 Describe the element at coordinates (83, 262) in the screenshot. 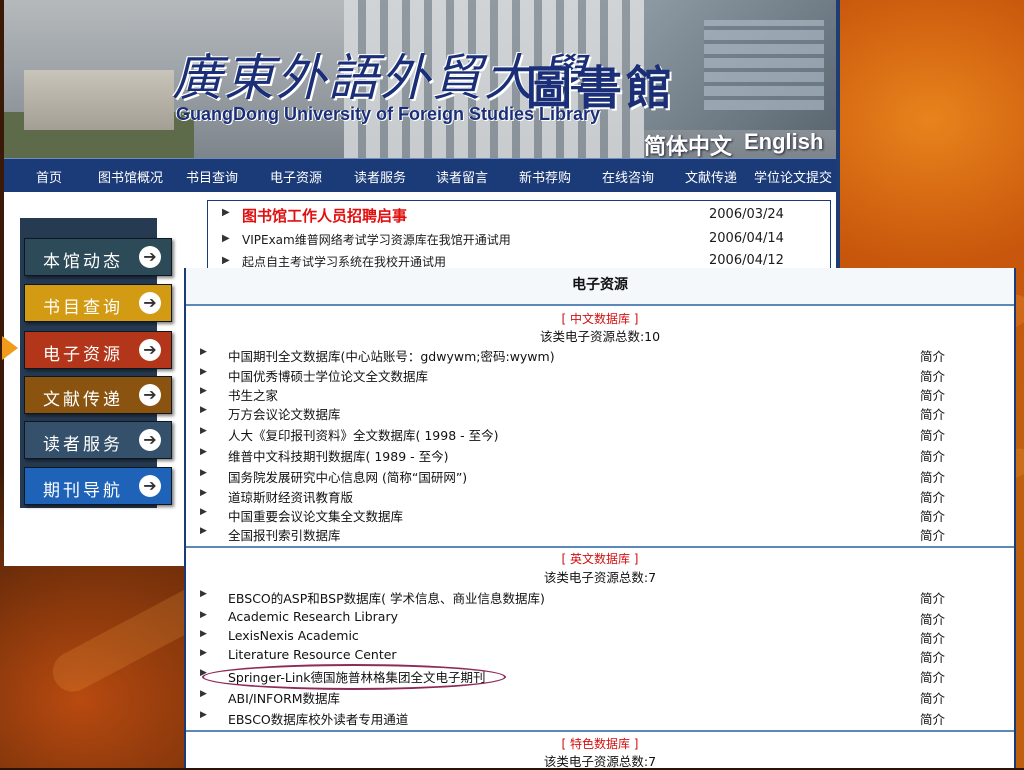

I see `side-menu-label: 本馆动态` at that location.